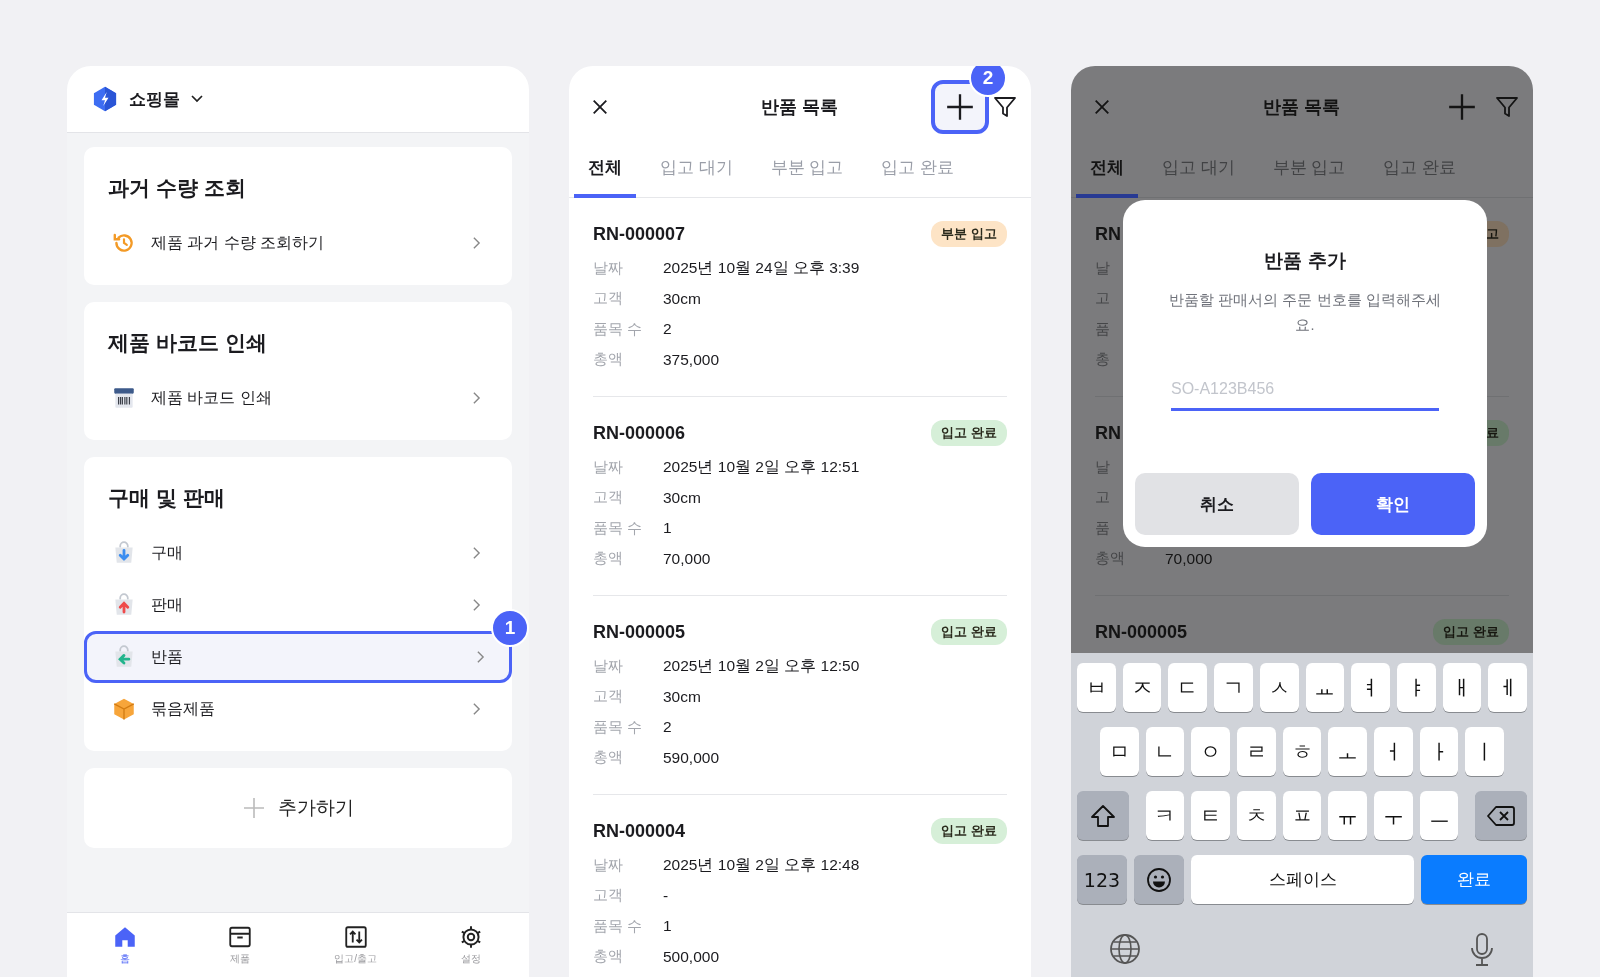  I want to click on nav-tab: 홈, so click(124, 945).